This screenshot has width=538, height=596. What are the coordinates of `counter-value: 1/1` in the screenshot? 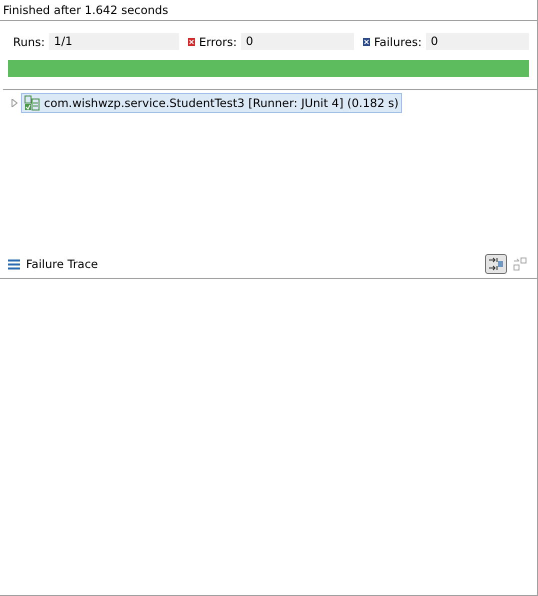 It's located at (113, 41).